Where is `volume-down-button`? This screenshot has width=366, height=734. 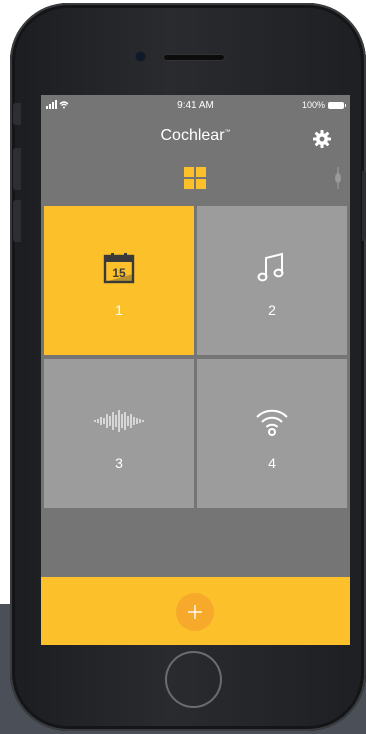 volume-down-button is located at coordinates (17, 221).